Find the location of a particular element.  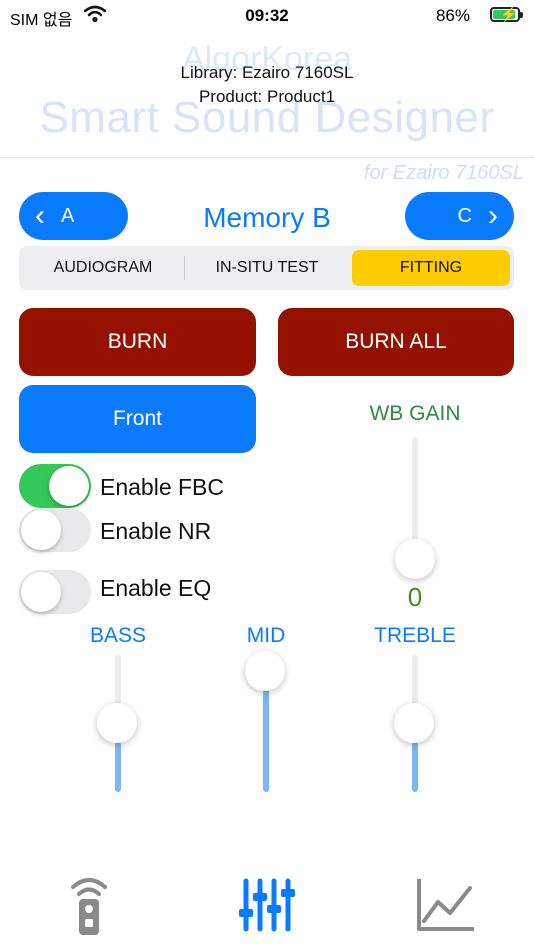

mid-label: MID is located at coordinates (266, 635).